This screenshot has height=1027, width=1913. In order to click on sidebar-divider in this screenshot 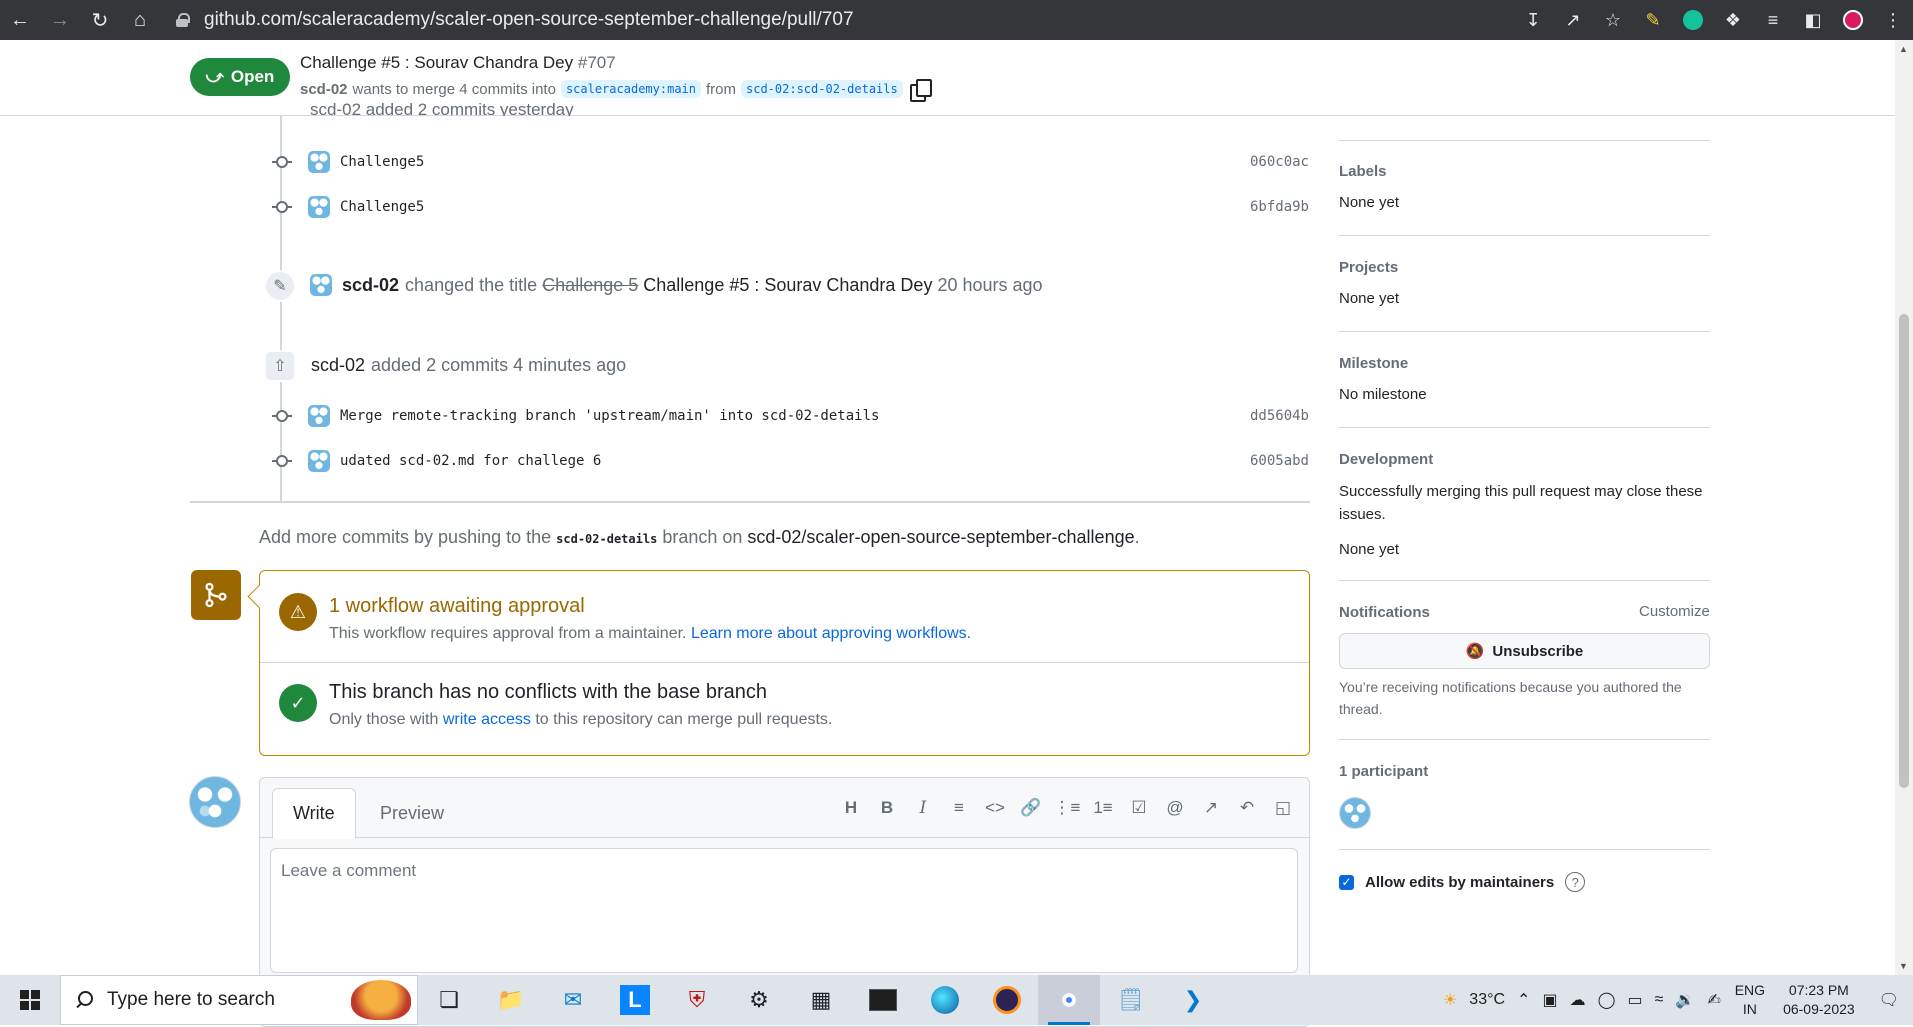, I will do `click(1524, 739)`.